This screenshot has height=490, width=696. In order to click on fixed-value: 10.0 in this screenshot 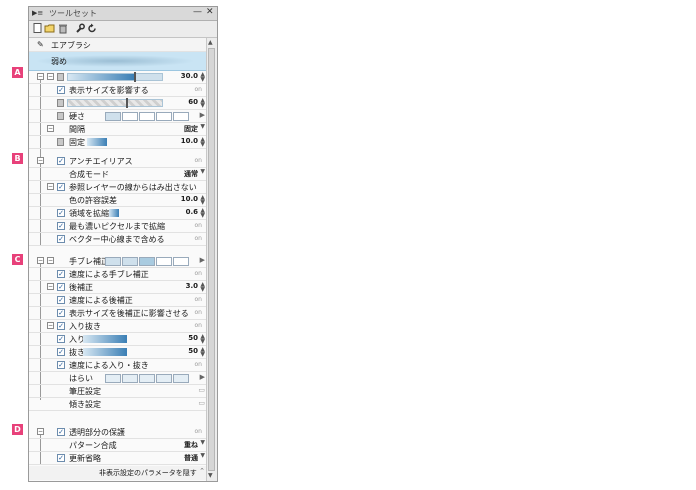, I will do `click(189, 141)`.